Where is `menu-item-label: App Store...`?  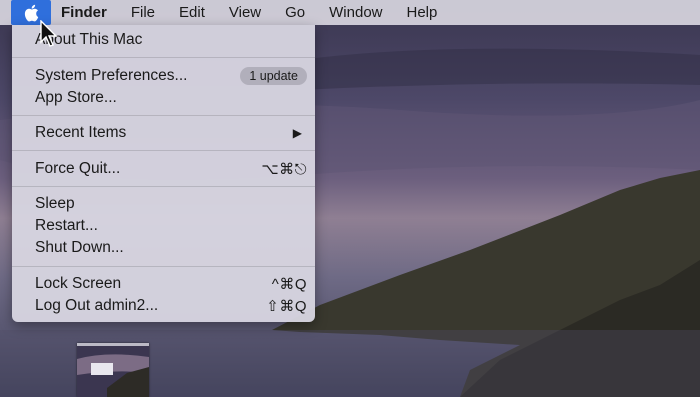 menu-item-label: App Store... is located at coordinates (76, 97).